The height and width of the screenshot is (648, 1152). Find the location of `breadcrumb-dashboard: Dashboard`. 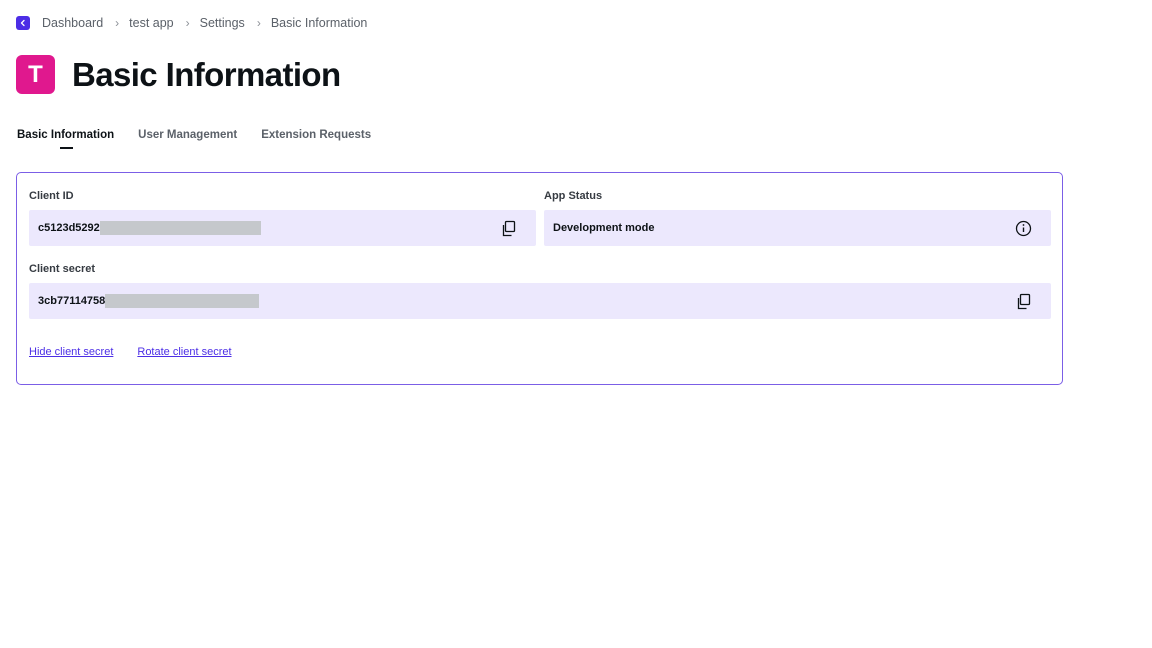

breadcrumb-dashboard: Dashboard is located at coordinates (72, 23).